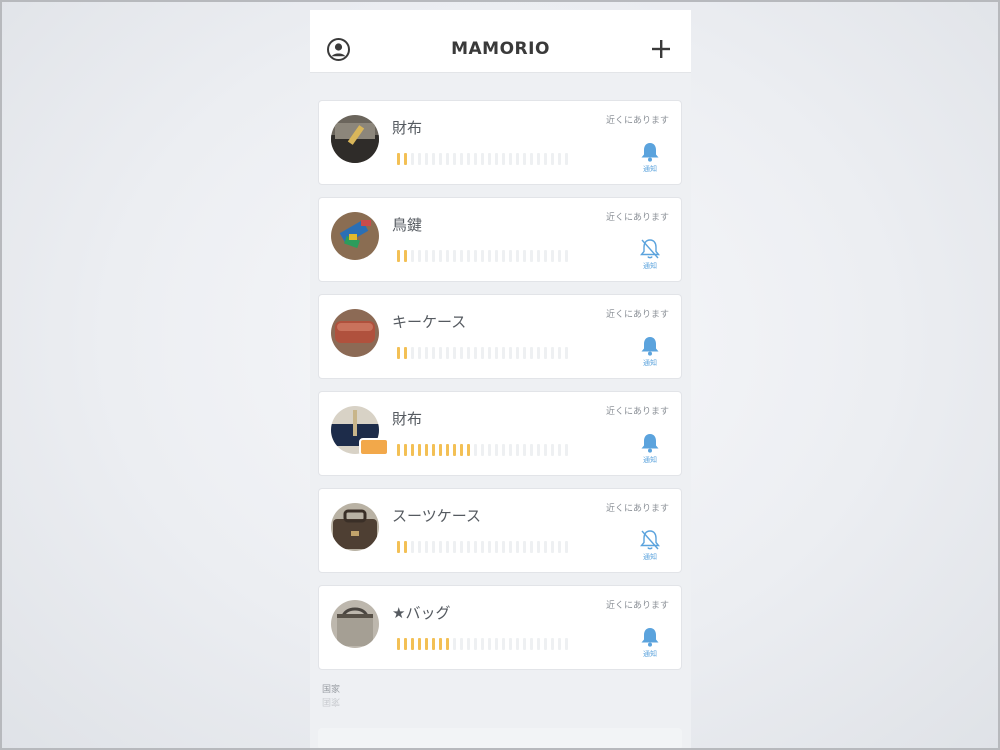  I want to click on add-item-button, so click(661, 49).